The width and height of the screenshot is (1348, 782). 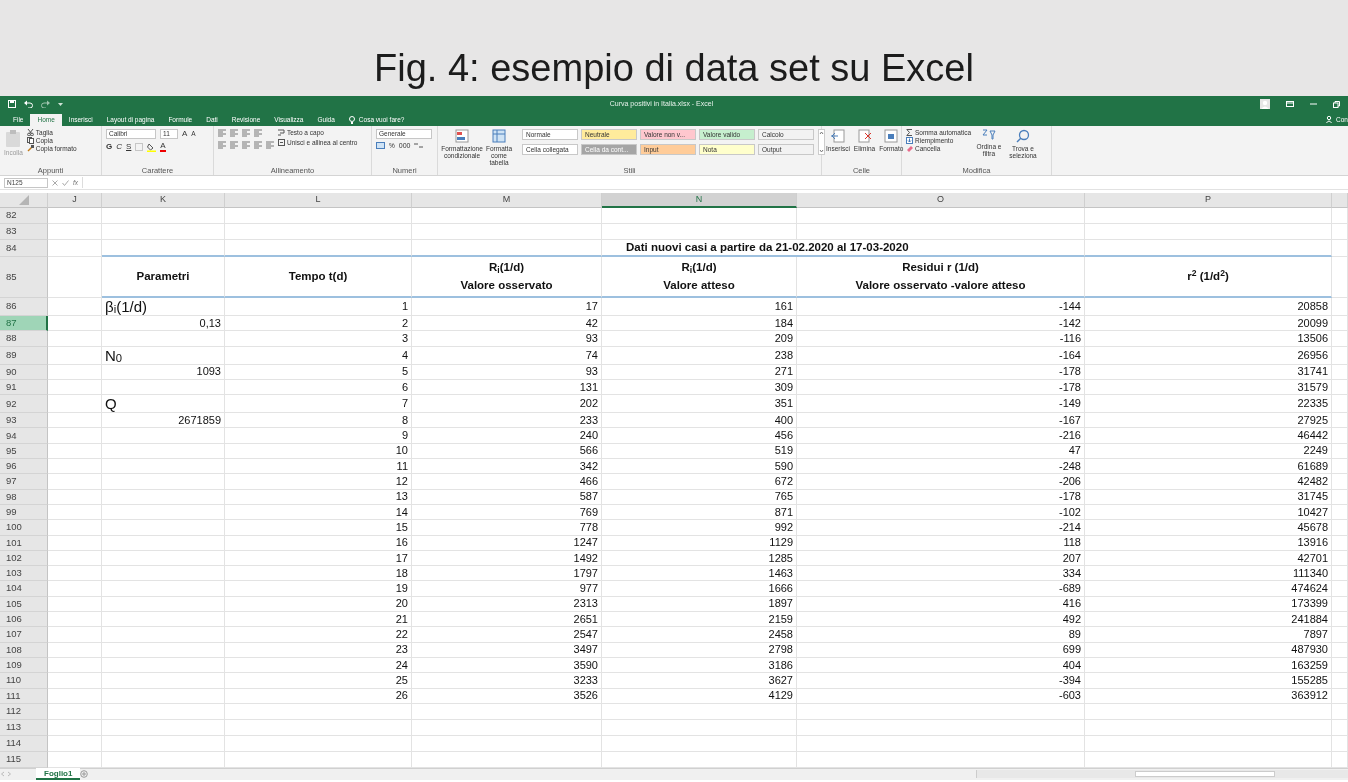 I want to click on add-sheet-icon, so click(x=84, y=774).